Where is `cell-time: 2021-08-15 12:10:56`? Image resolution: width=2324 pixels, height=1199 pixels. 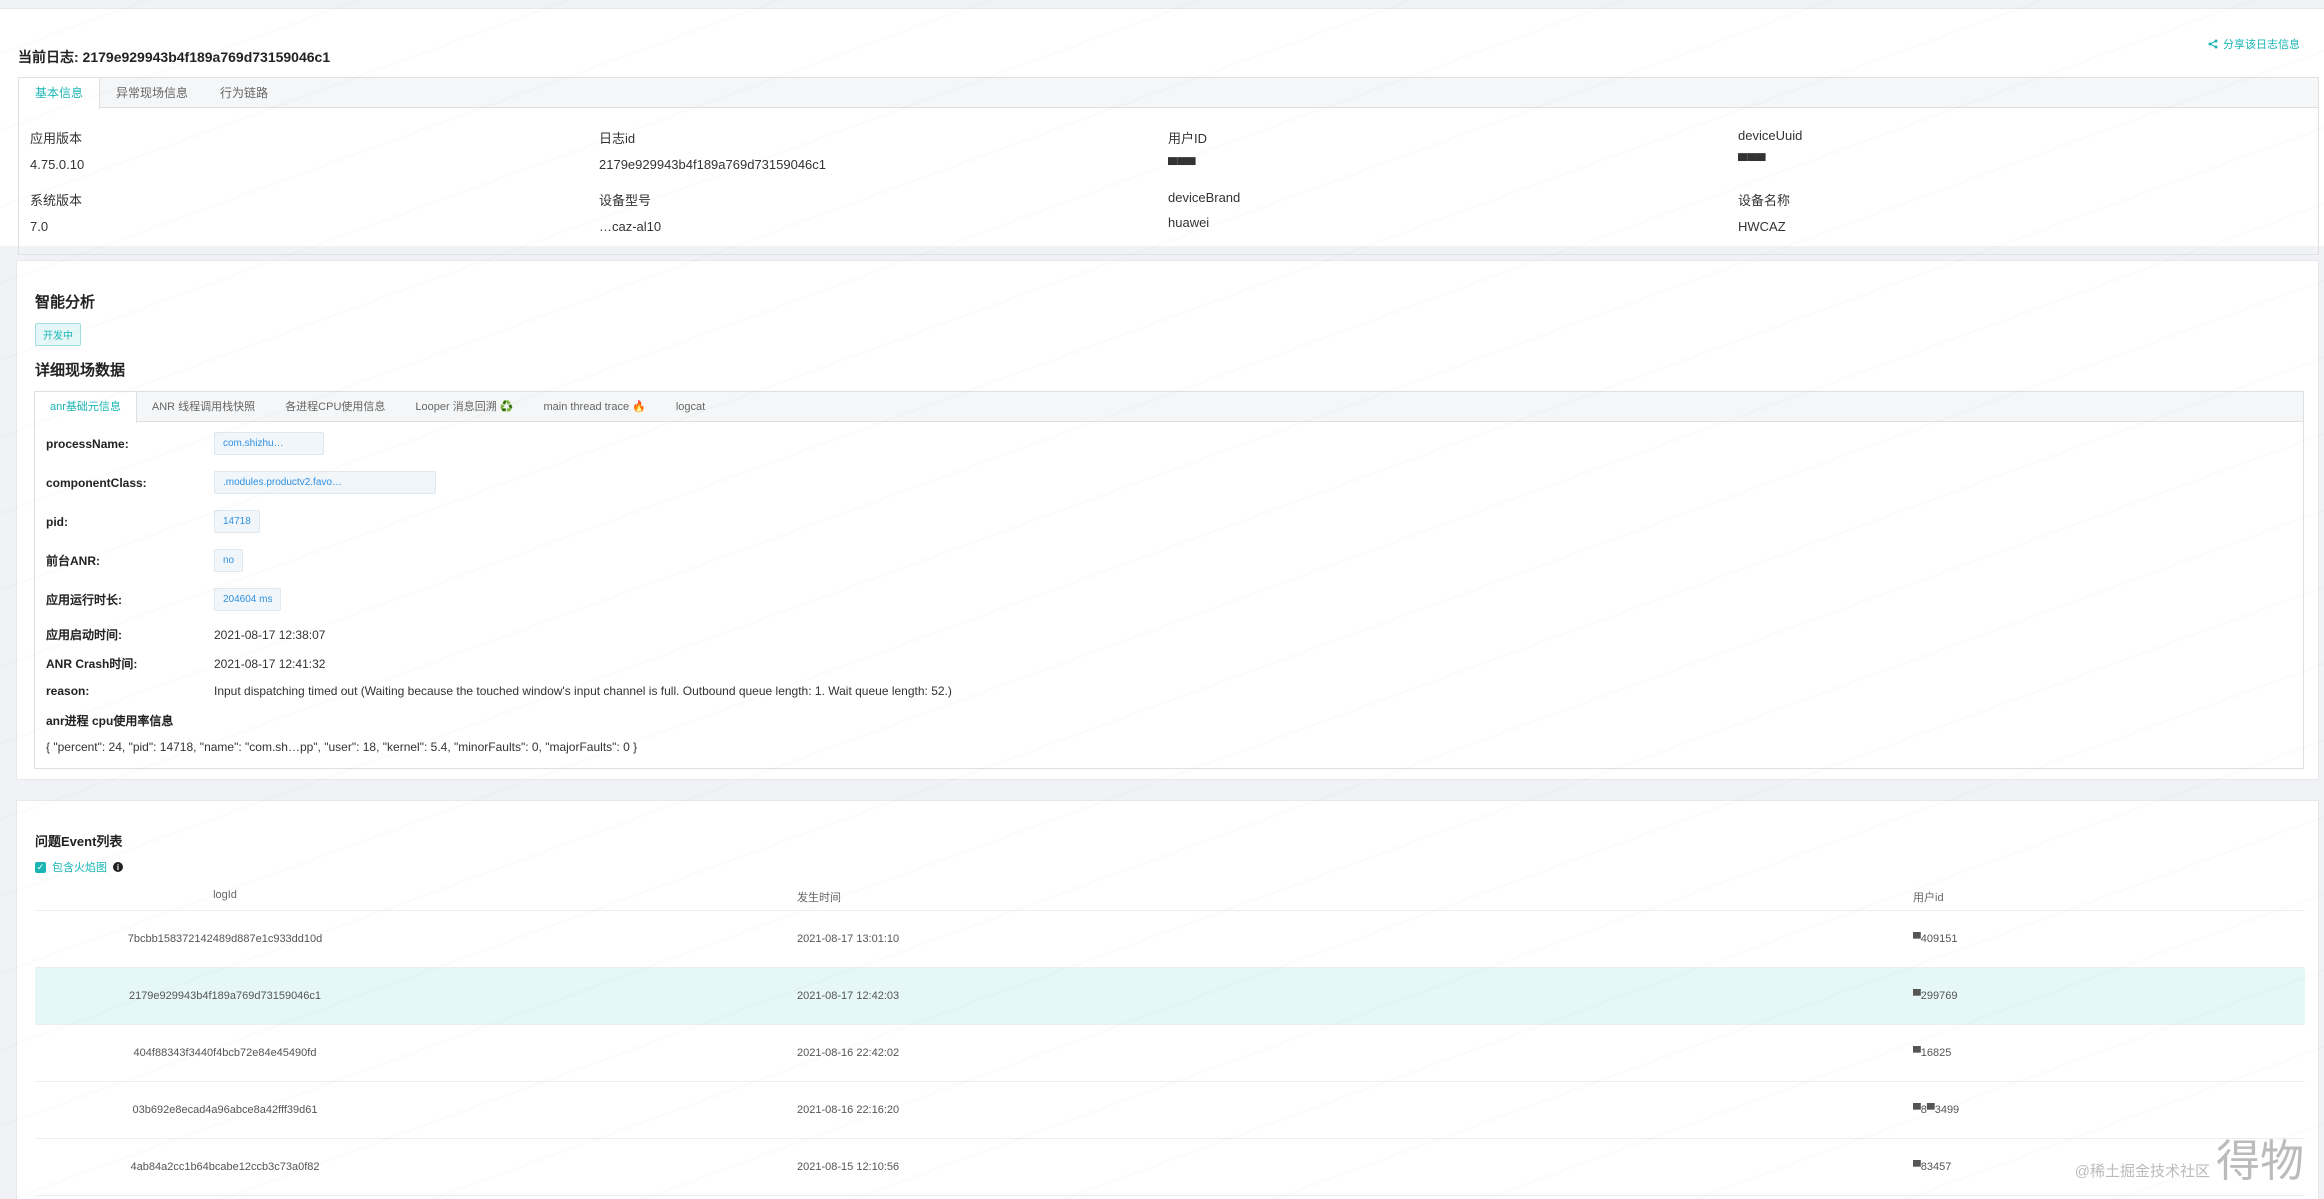
cell-time: 2021-08-15 12:10:56 is located at coordinates (848, 1167).